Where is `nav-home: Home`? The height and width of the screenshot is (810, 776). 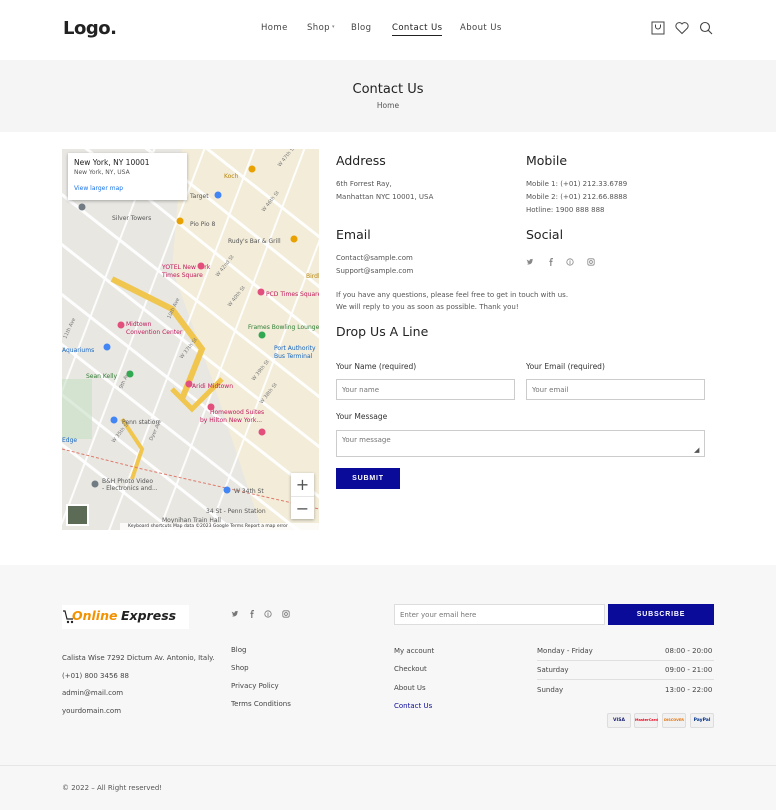
nav-home: Home is located at coordinates (274, 28).